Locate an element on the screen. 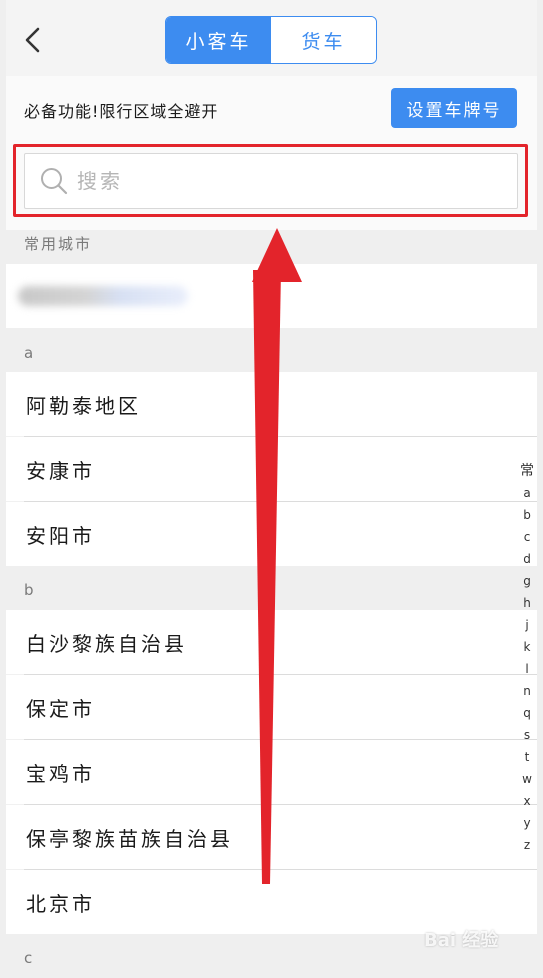  alphabet-index-bar: 常 a b c d g h j k l n q s t w x y z is located at coordinates (527, 658).